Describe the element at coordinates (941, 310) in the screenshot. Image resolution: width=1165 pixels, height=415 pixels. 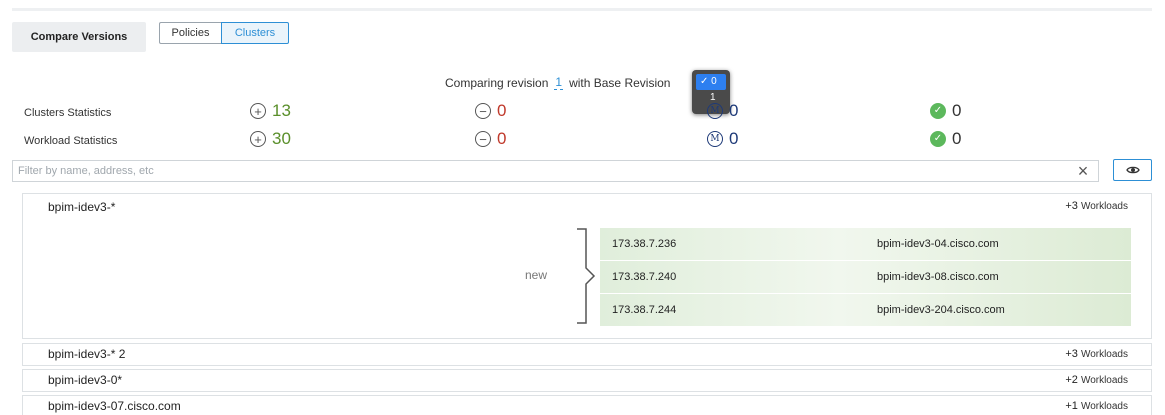
I see `workload-host: bpim-idev3-204.cisco.com` at that location.